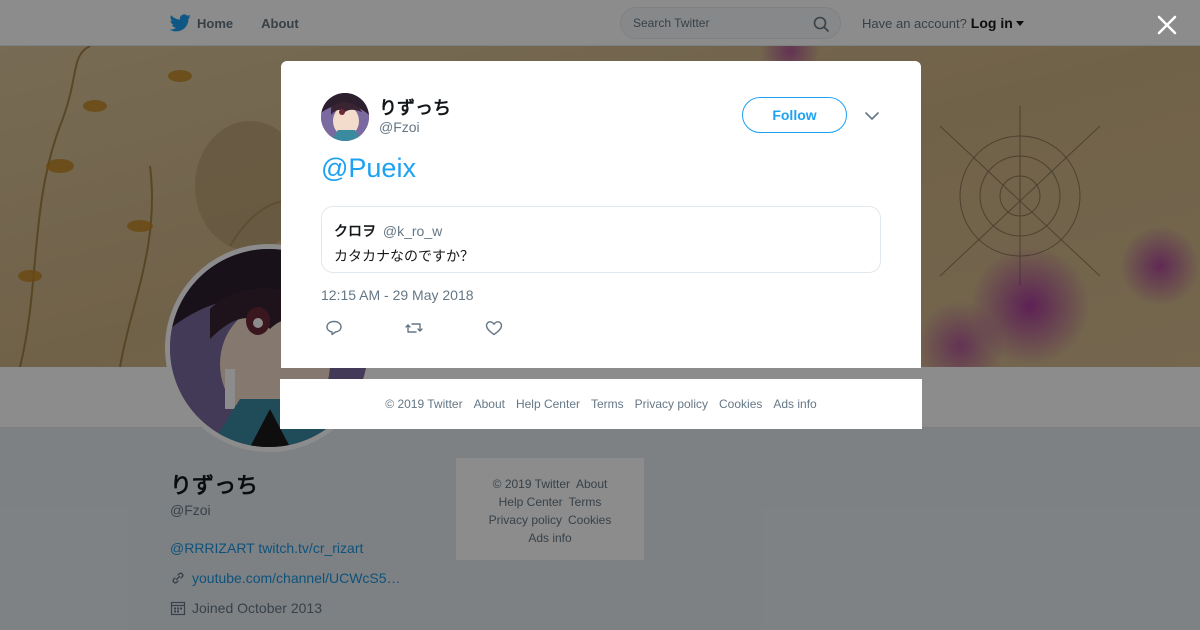  Describe the element at coordinates (494, 328) in the screenshot. I see `like-heart-icon` at that location.